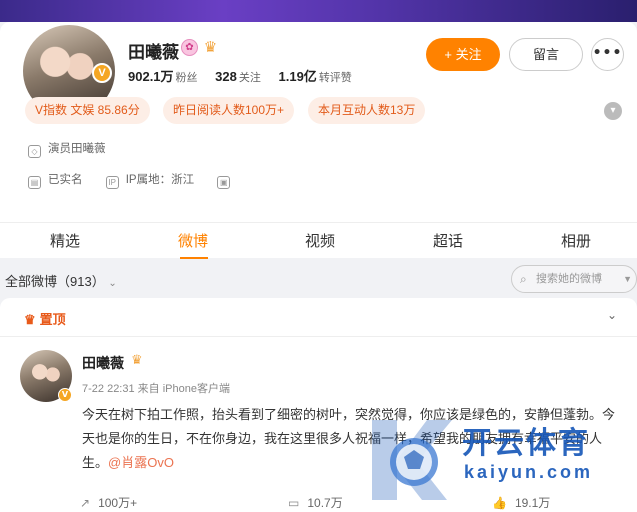  Describe the element at coordinates (448, 240) in the screenshot. I see `tab-supertopic: 超话` at that location.